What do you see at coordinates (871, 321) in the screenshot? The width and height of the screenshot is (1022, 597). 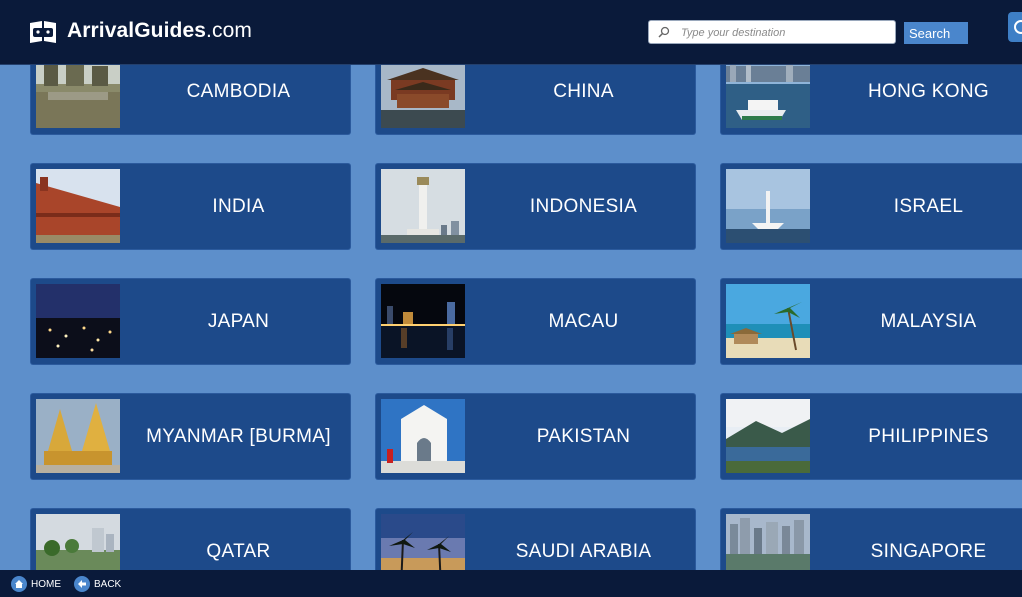 I see `destination-tile-malaysia: MALAYSIA` at bounding box center [871, 321].